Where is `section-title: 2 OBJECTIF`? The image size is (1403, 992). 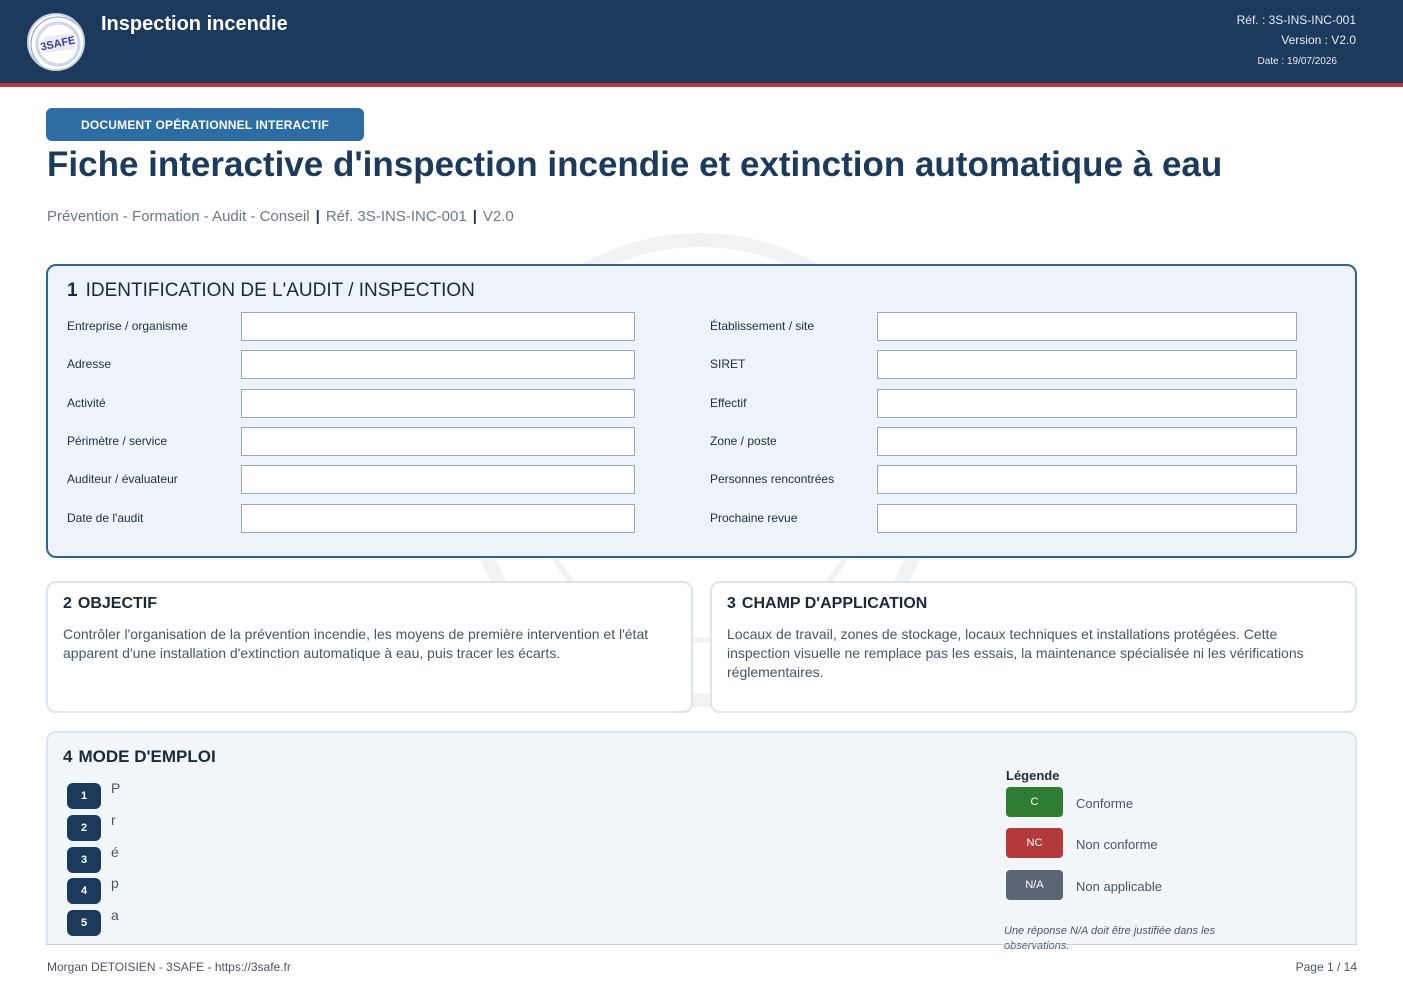
section-title: 2 OBJECTIF is located at coordinates (110, 604).